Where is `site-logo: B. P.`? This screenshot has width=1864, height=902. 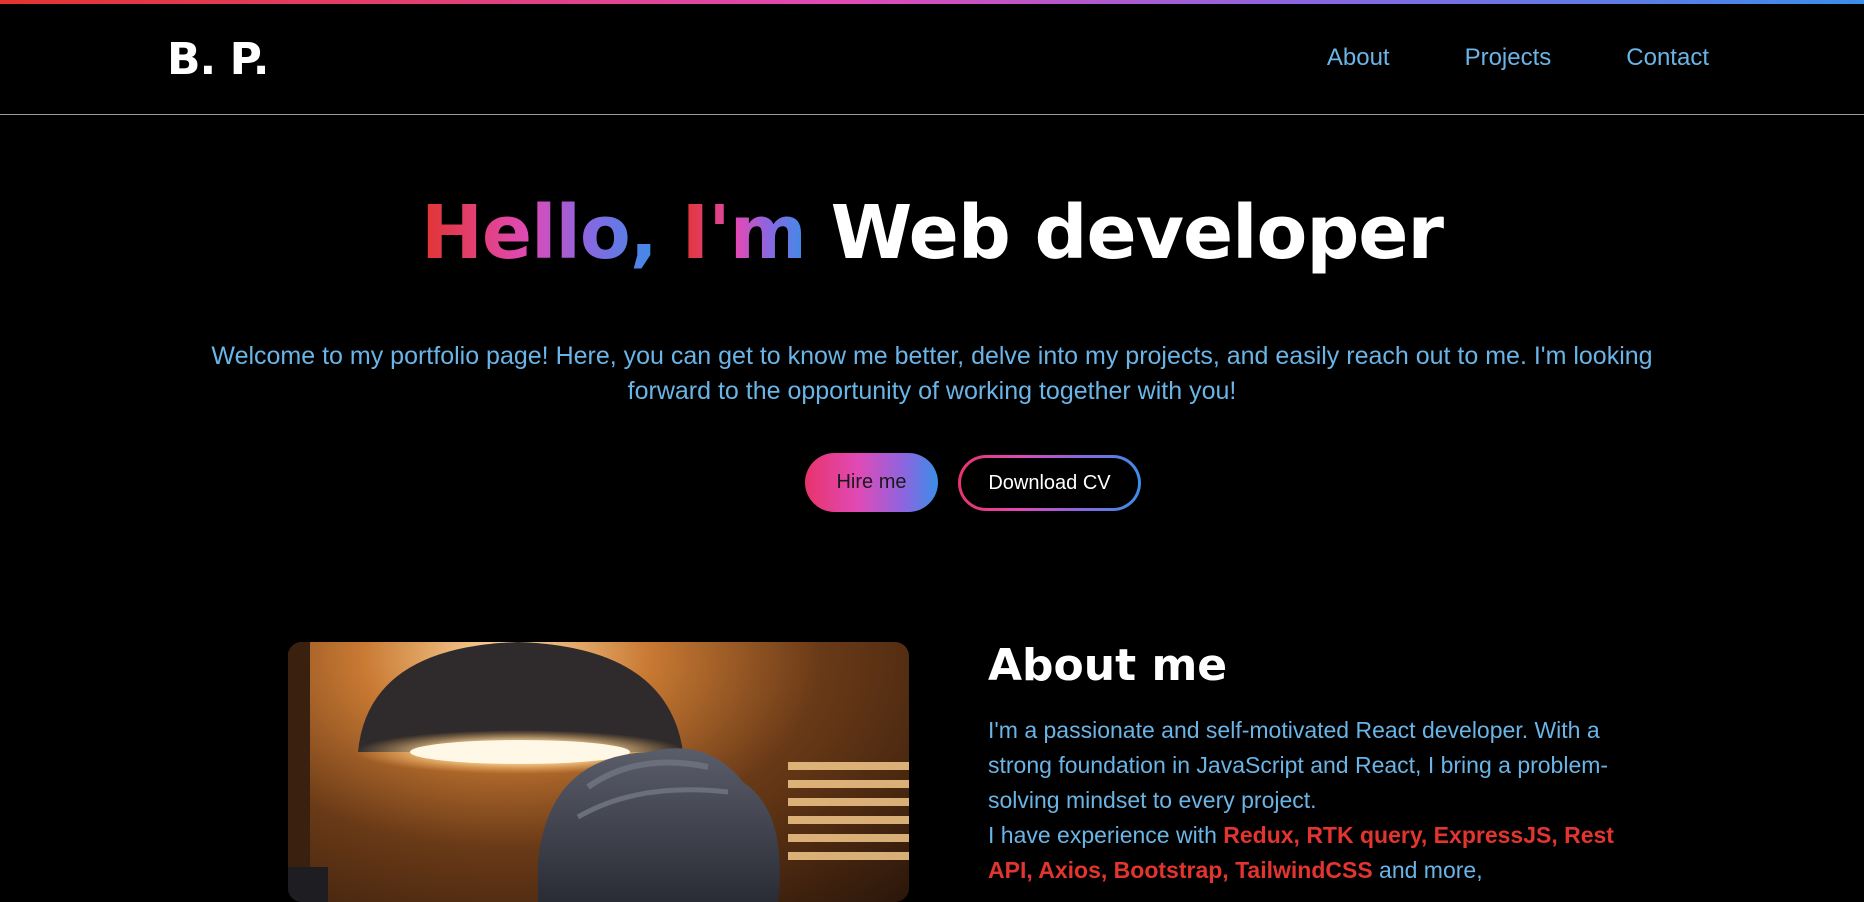 site-logo: B. P. is located at coordinates (218, 59).